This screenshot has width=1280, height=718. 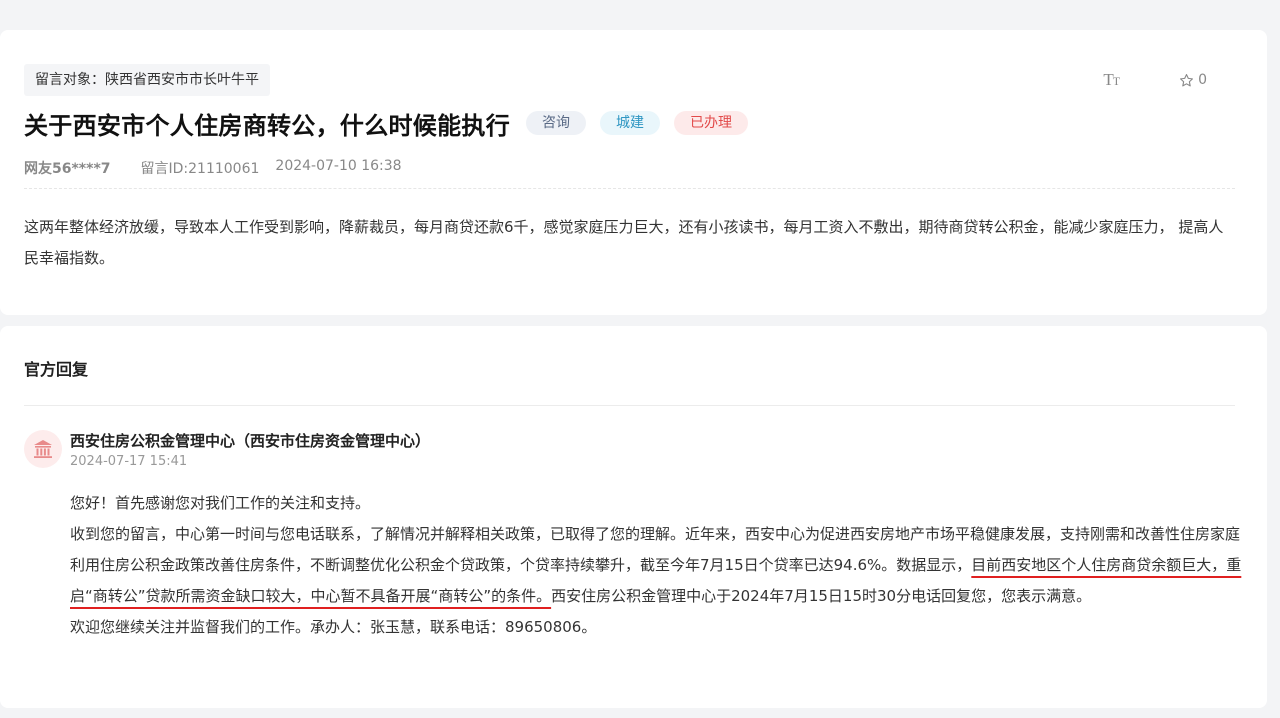 What do you see at coordinates (200, 169) in the screenshot?
I see `message-id: 留言ID:21110061` at bounding box center [200, 169].